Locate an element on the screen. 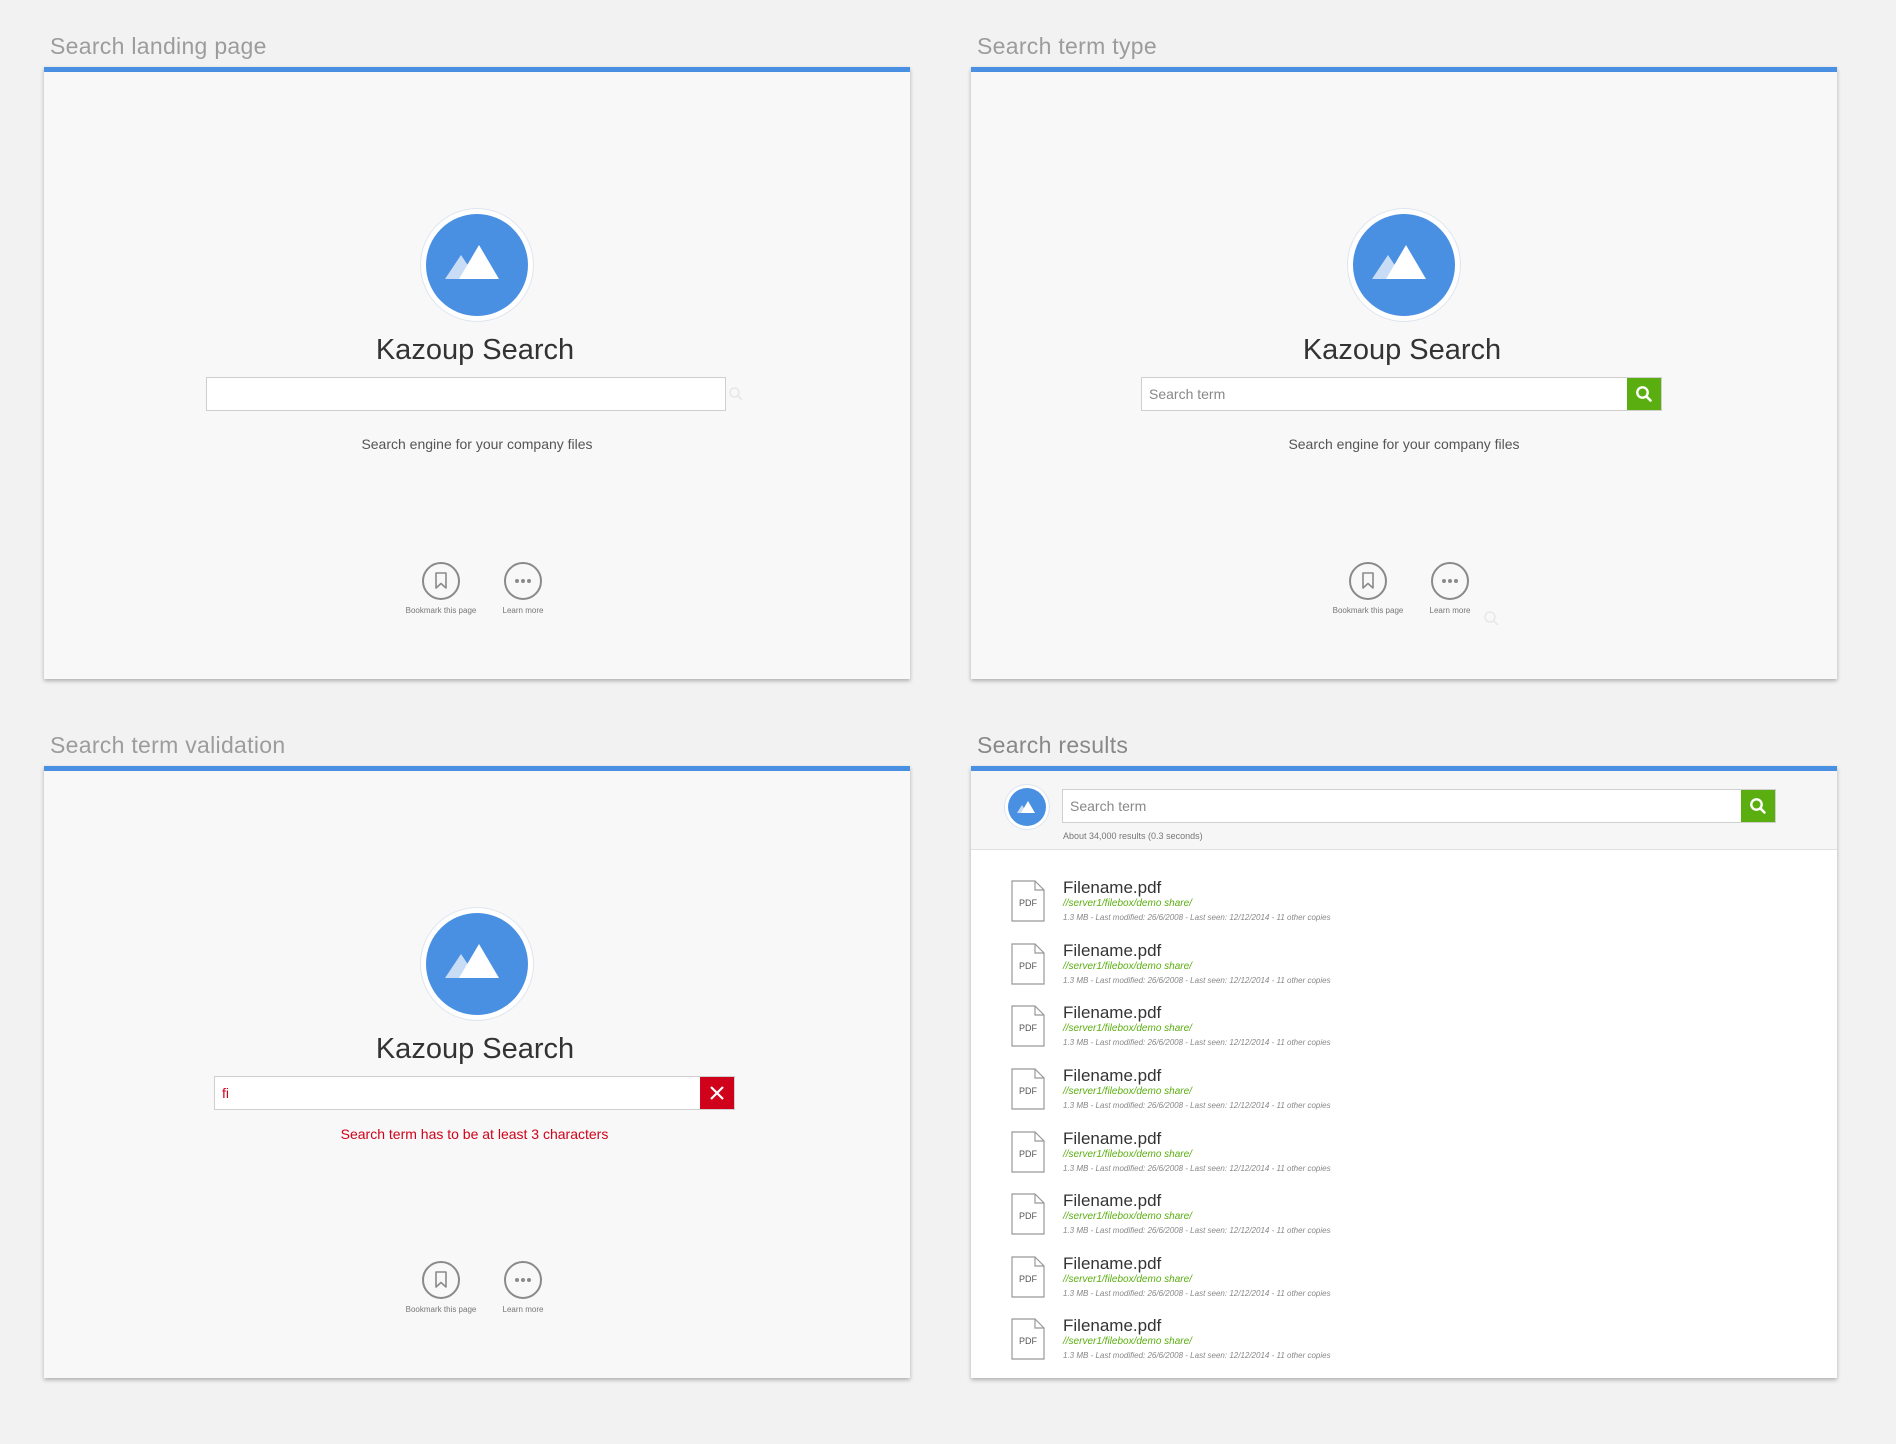 The image size is (1896, 1444). panel-title-results: Search results is located at coordinates (1053, 745).